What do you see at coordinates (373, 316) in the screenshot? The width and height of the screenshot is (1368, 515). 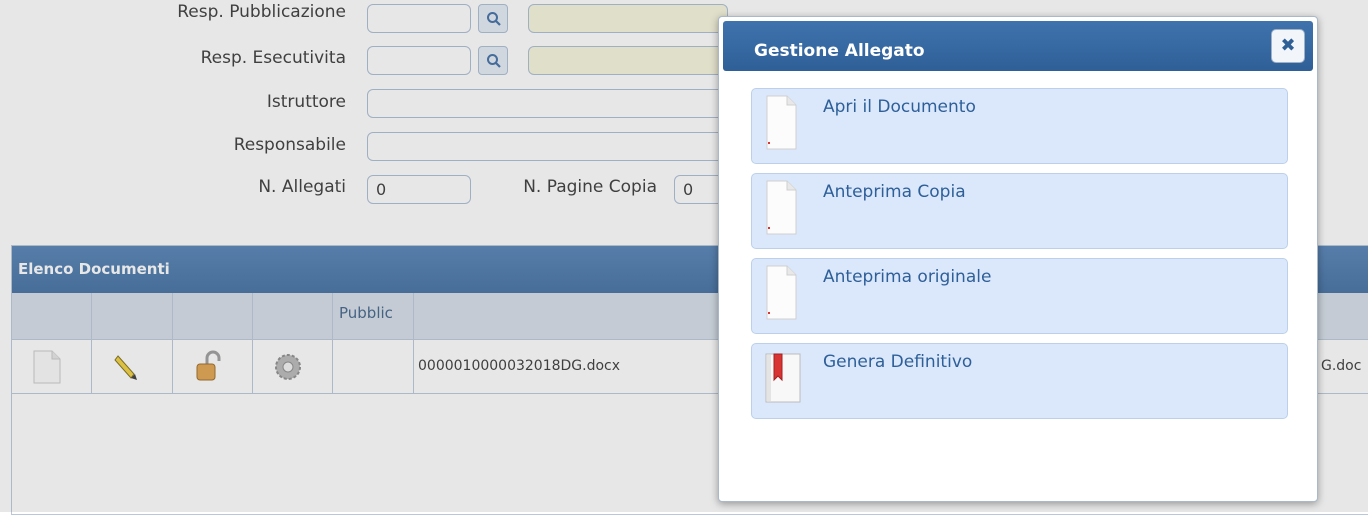 I see `column-header-pubblic: Pubblic` at bounding box center [373, 316].